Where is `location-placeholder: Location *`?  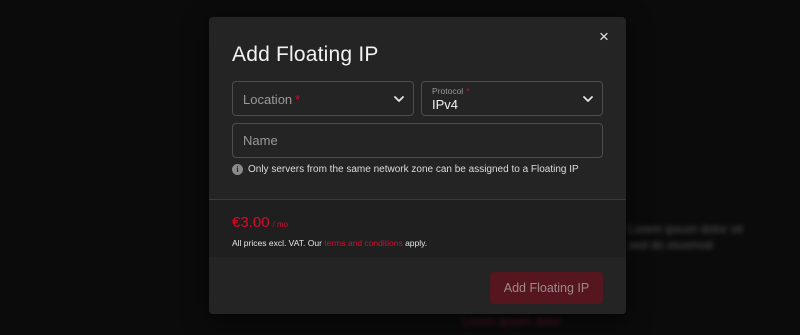
location-placeholder: Location * is located at coordinates (272, 99).